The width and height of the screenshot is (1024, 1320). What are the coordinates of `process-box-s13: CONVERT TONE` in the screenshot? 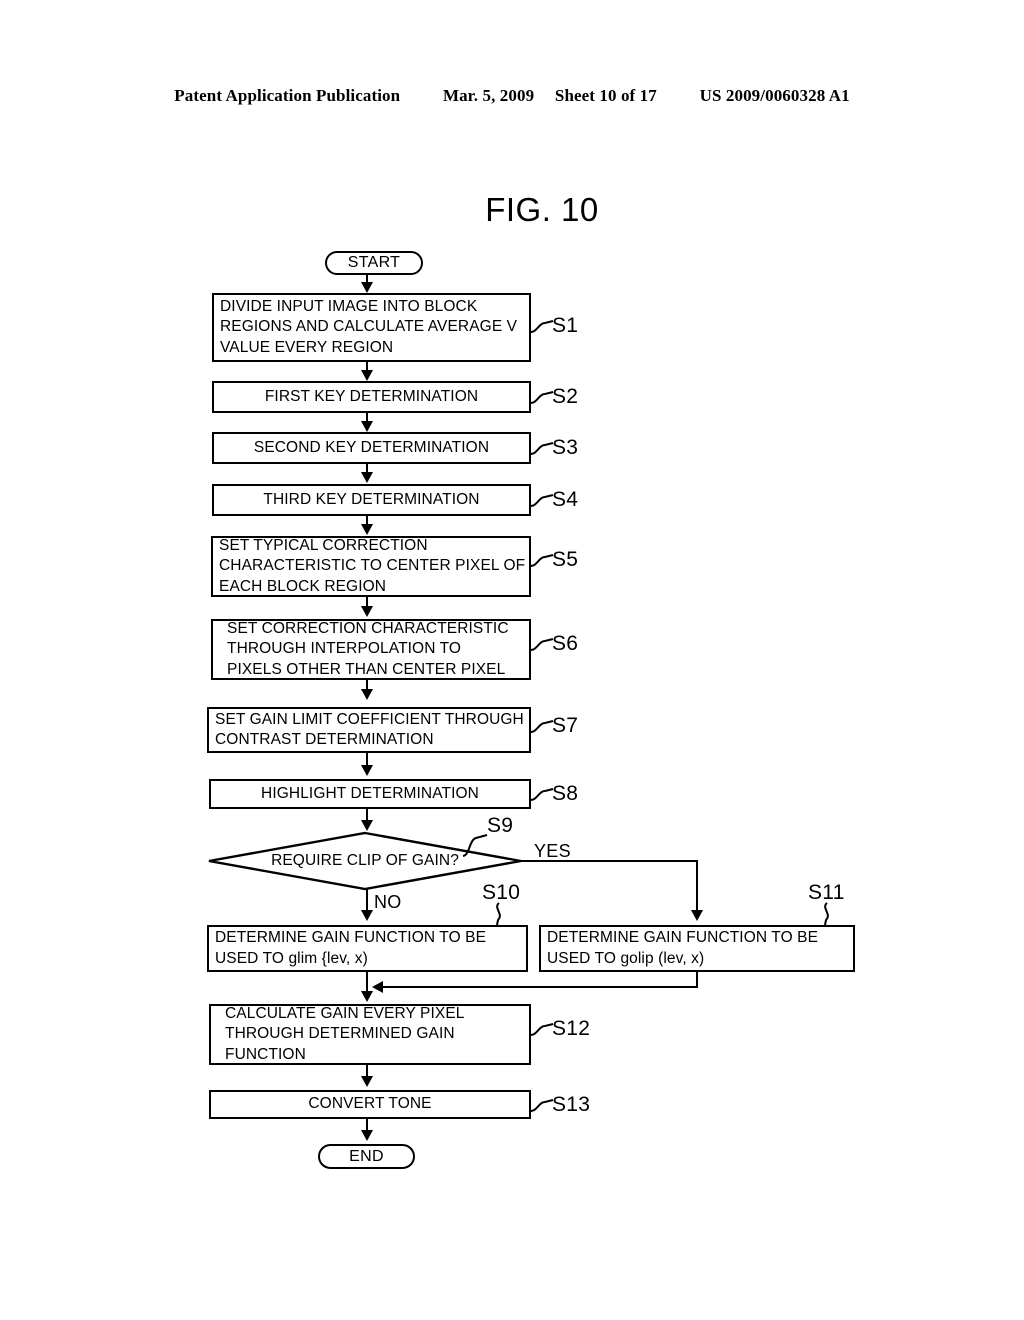 It's located at (370, 1104).